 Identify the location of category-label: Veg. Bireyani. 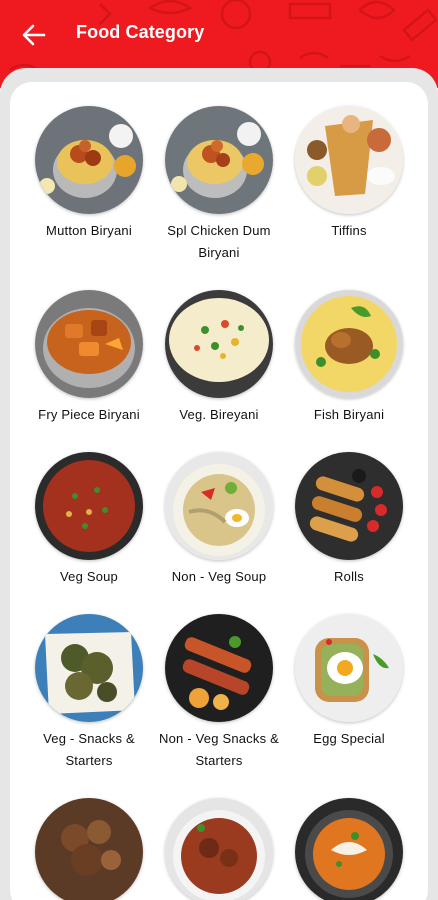
(219, 414).